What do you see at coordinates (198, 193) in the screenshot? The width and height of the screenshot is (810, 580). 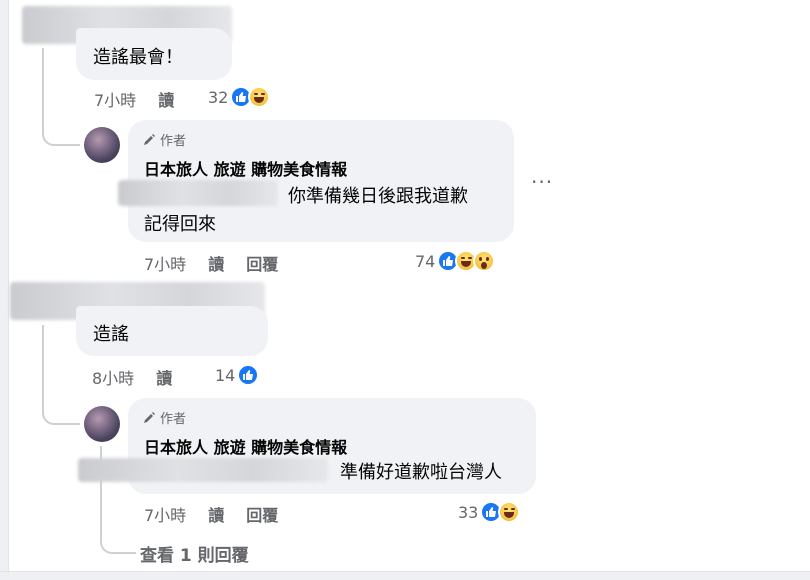 I see `redacted-mention` at bounding box center [198, 193].